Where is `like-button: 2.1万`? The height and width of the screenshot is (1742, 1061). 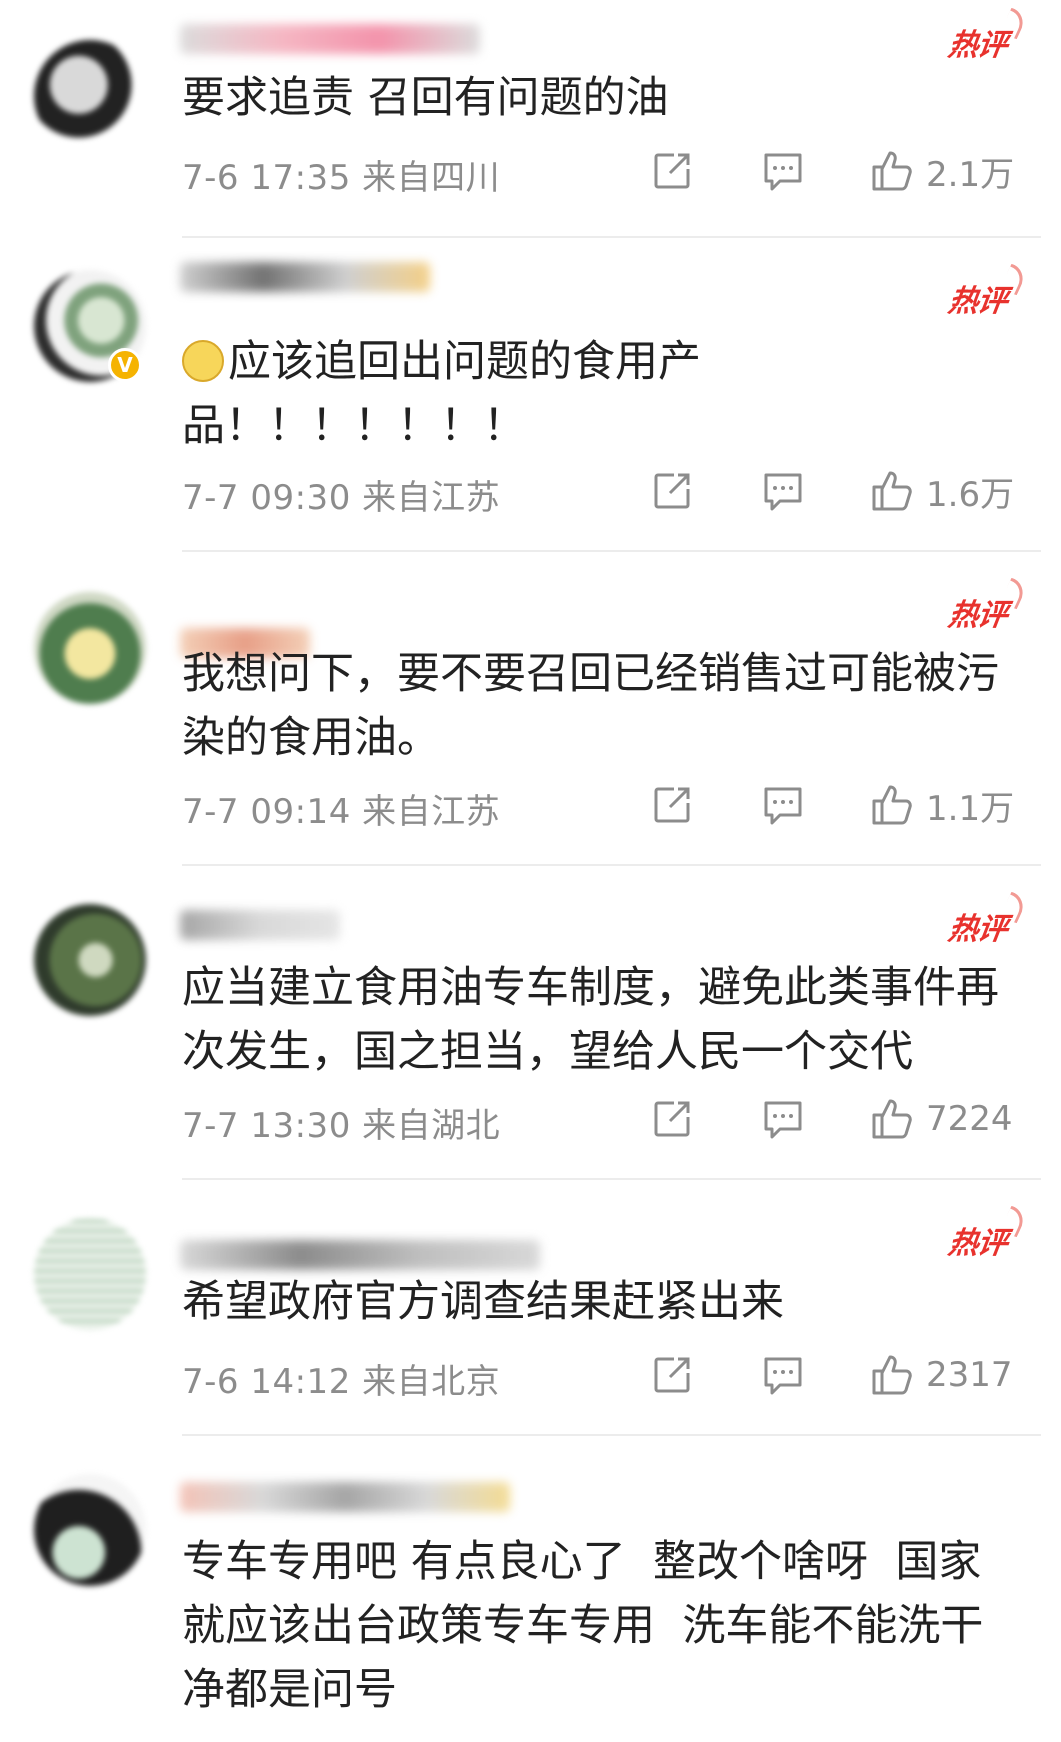 like-button: 2.1万 is located at coordinates (942, 171).